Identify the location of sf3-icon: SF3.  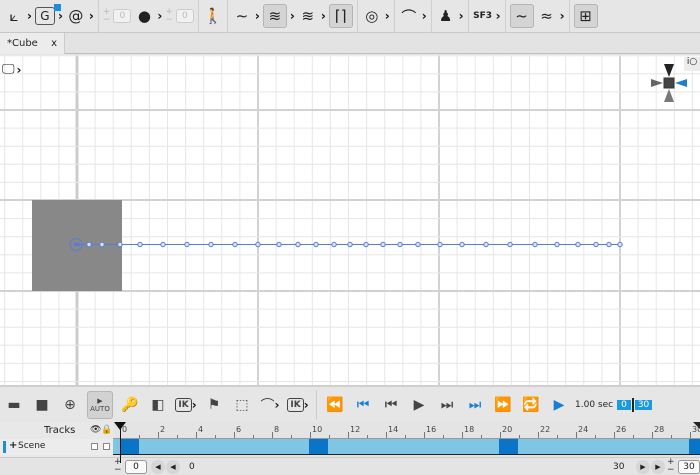
(483, 16).